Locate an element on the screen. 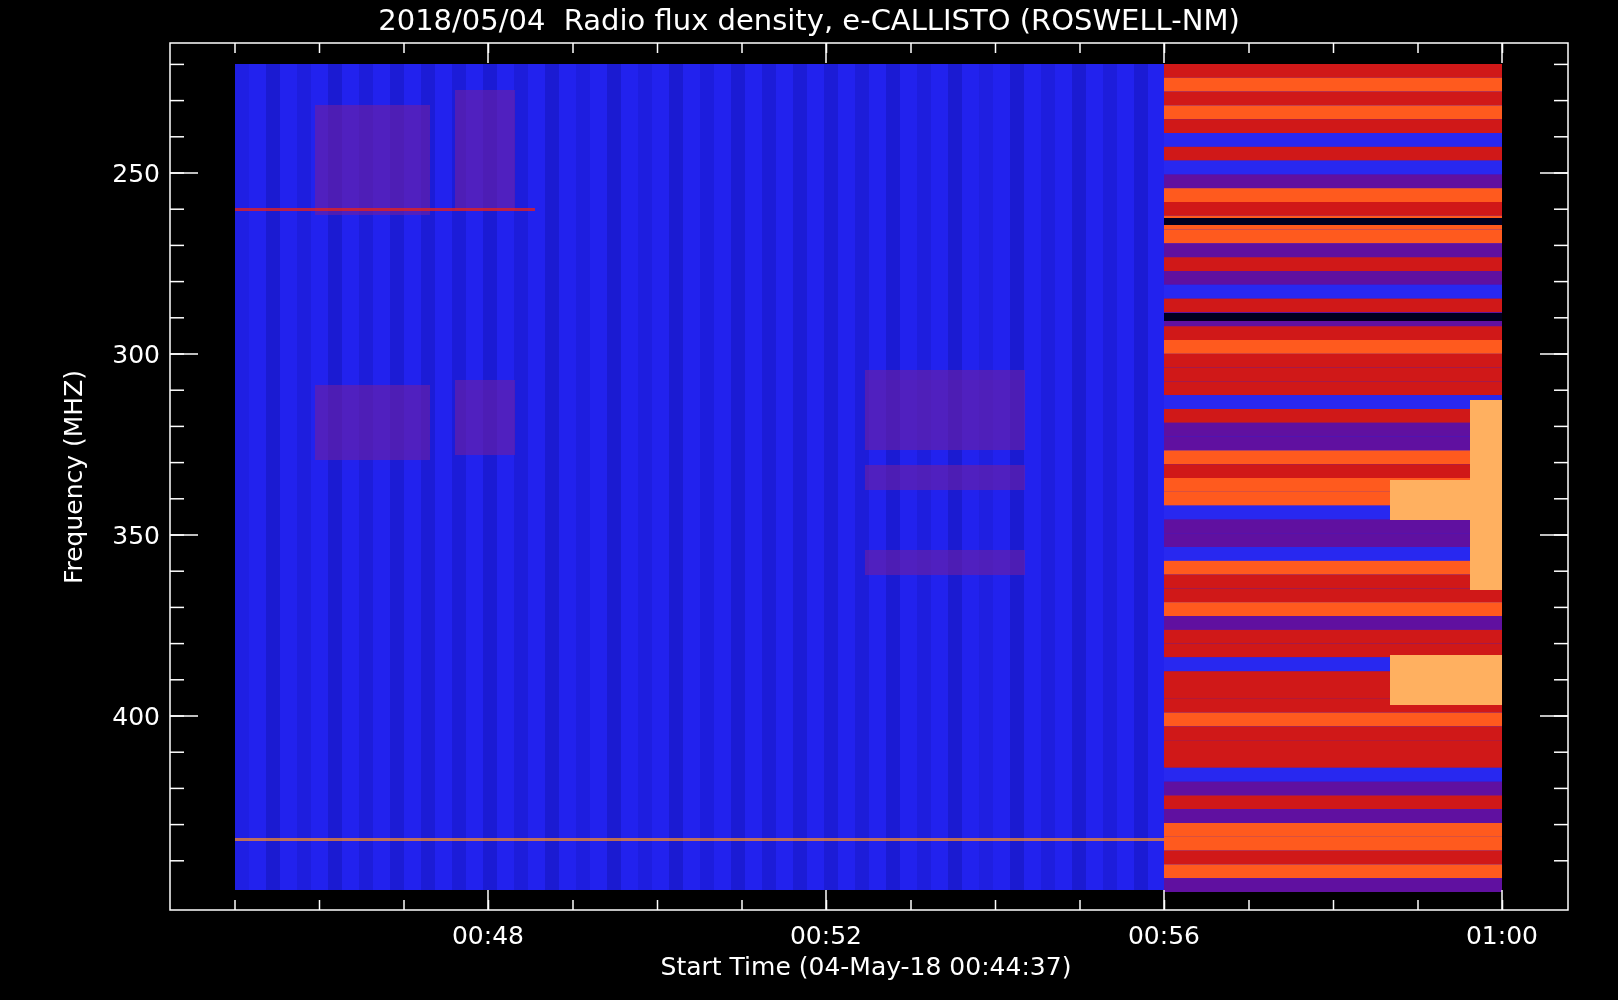 The height and width of the screenshot is (1000, 1618). x-axis-label: Start Time (04-May-18 00:44:37) is located at coordinates (866, 966).